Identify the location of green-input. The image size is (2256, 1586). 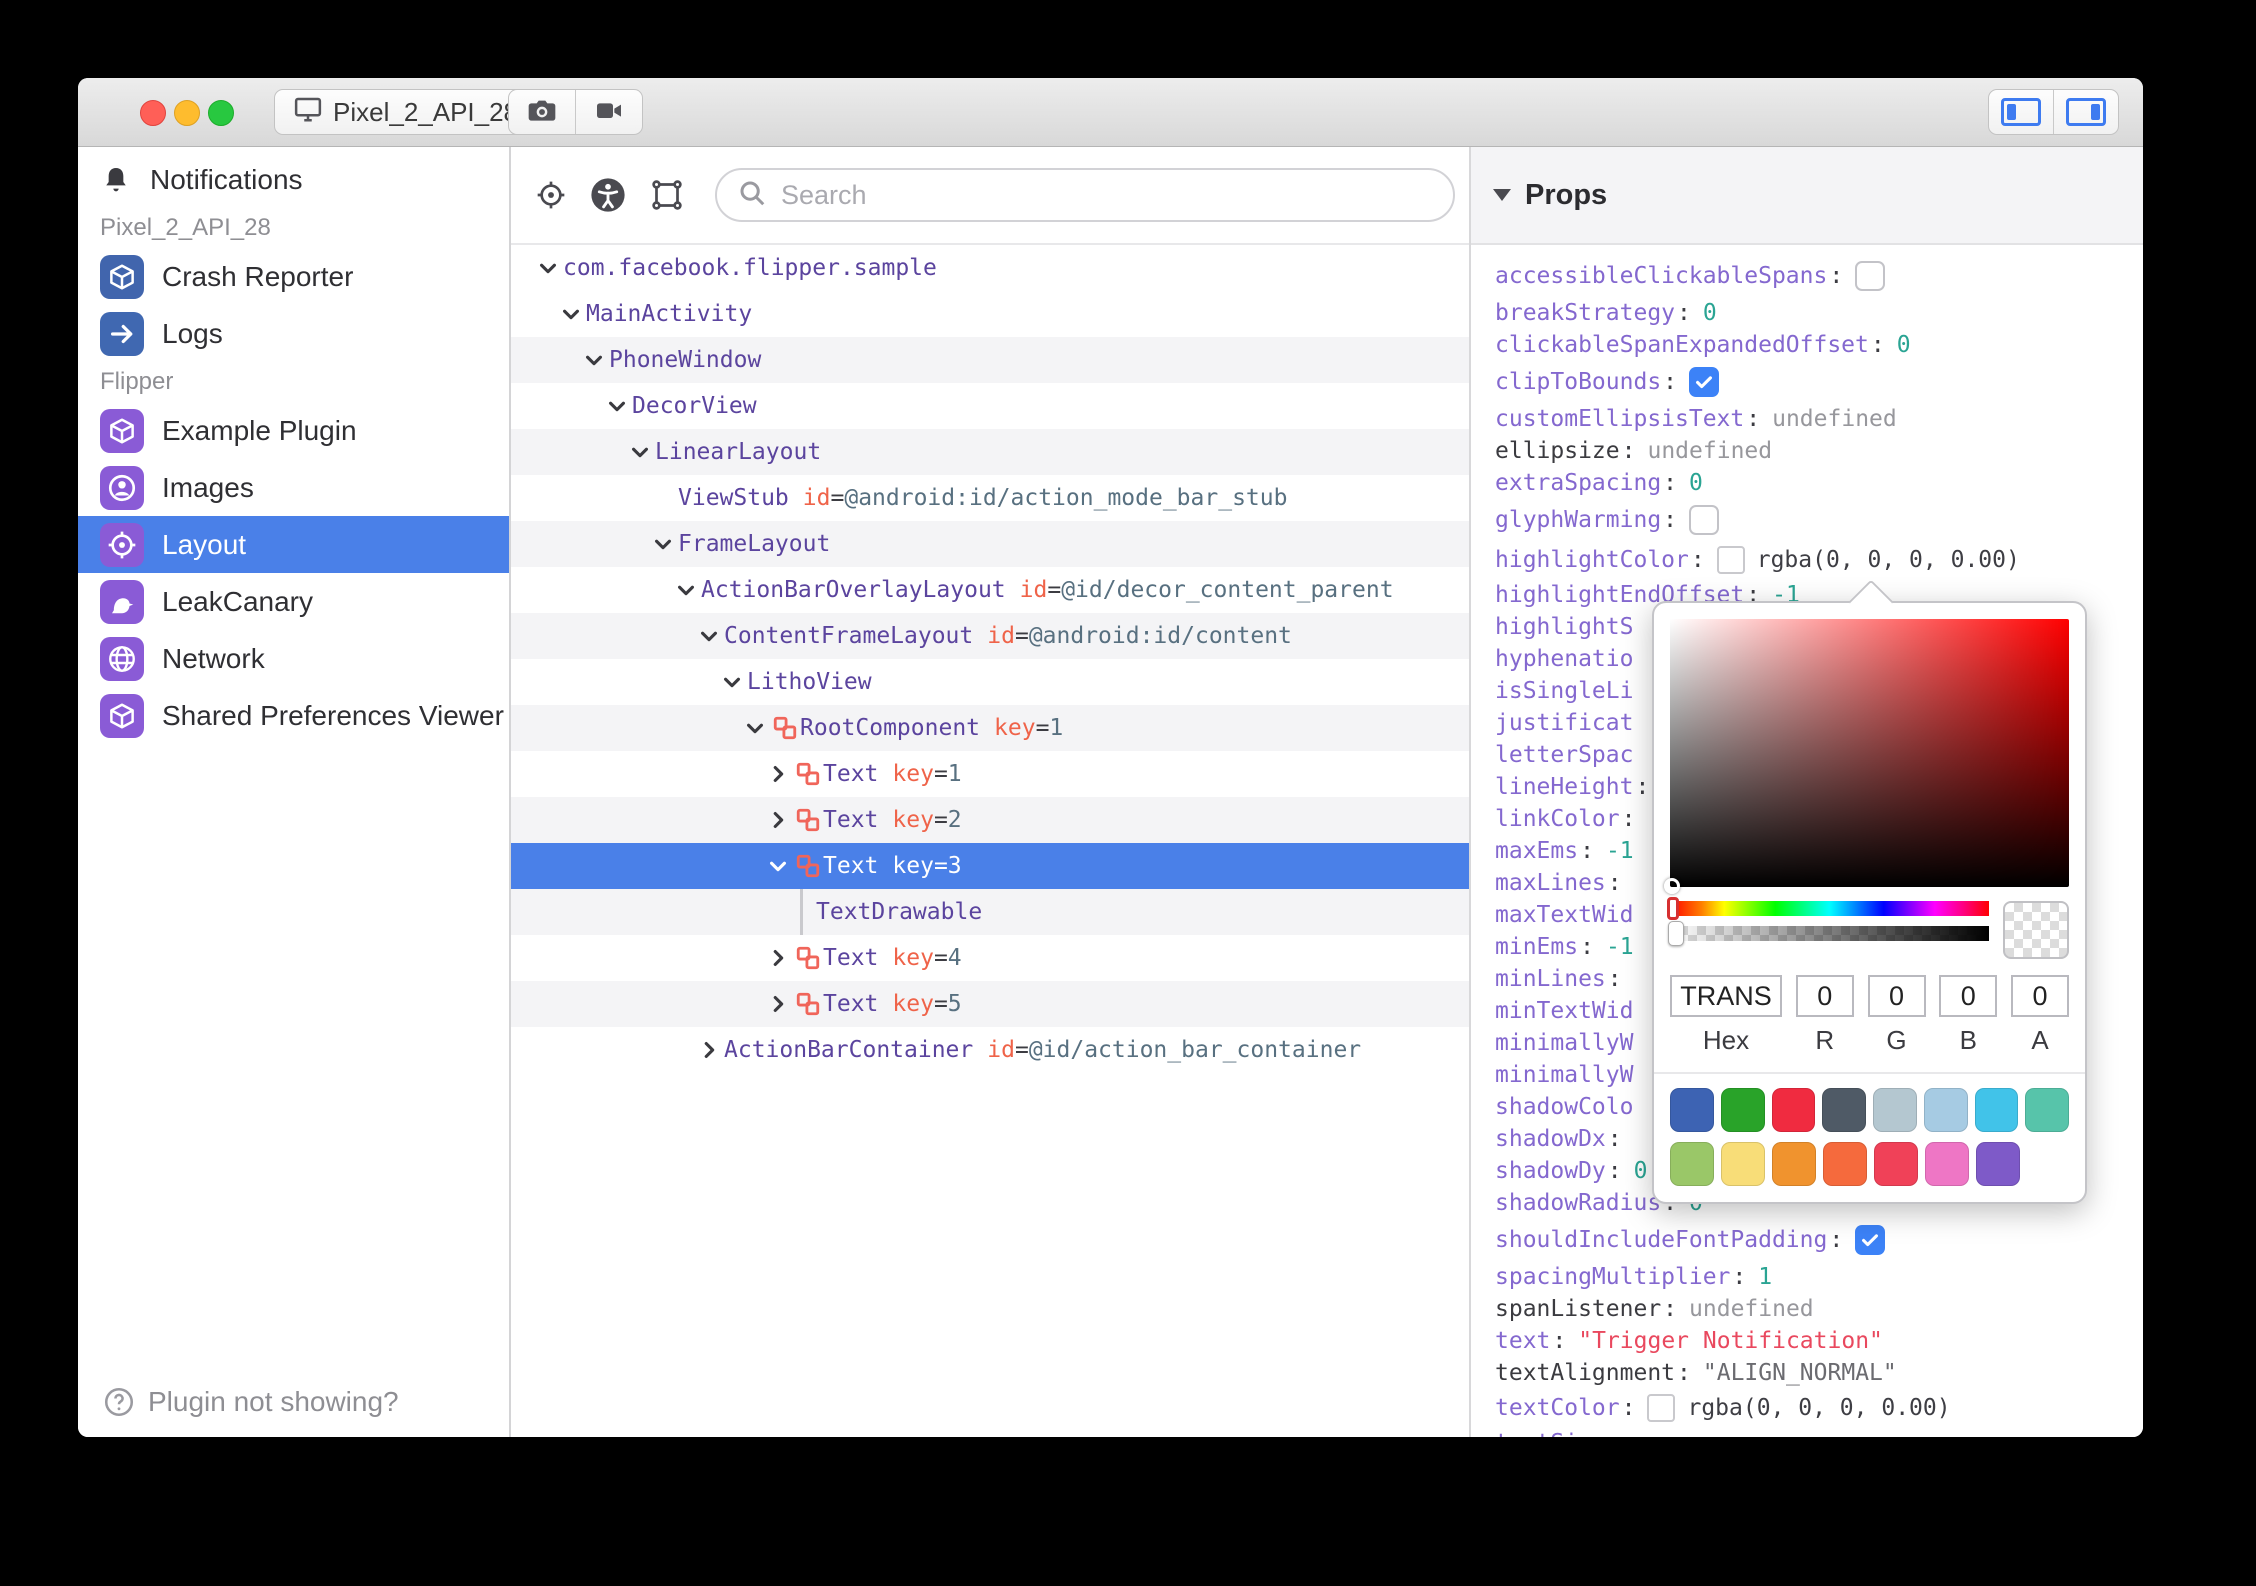
(1896, 996).